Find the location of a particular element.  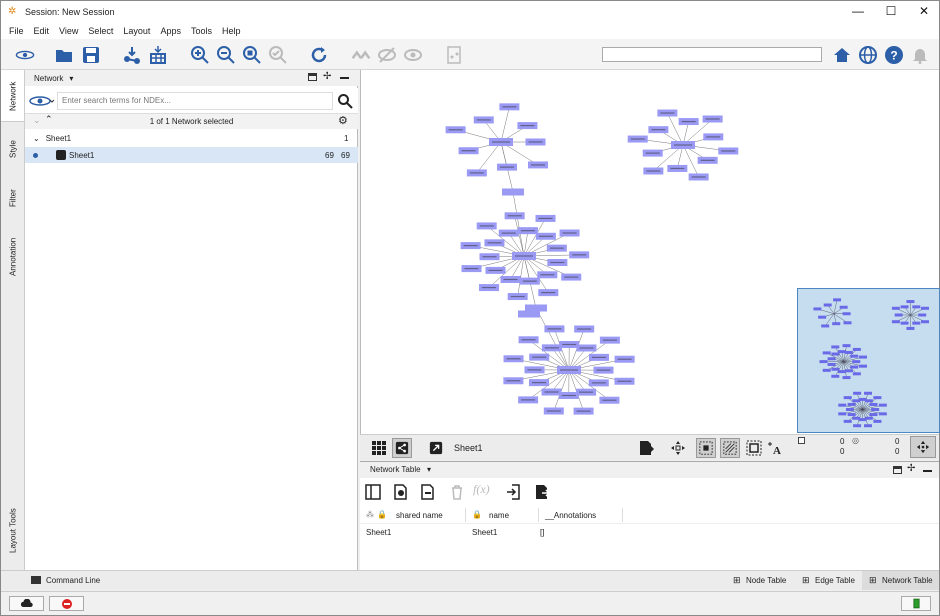

cell-name: Sheet1 is located at coordinates (484, 532).